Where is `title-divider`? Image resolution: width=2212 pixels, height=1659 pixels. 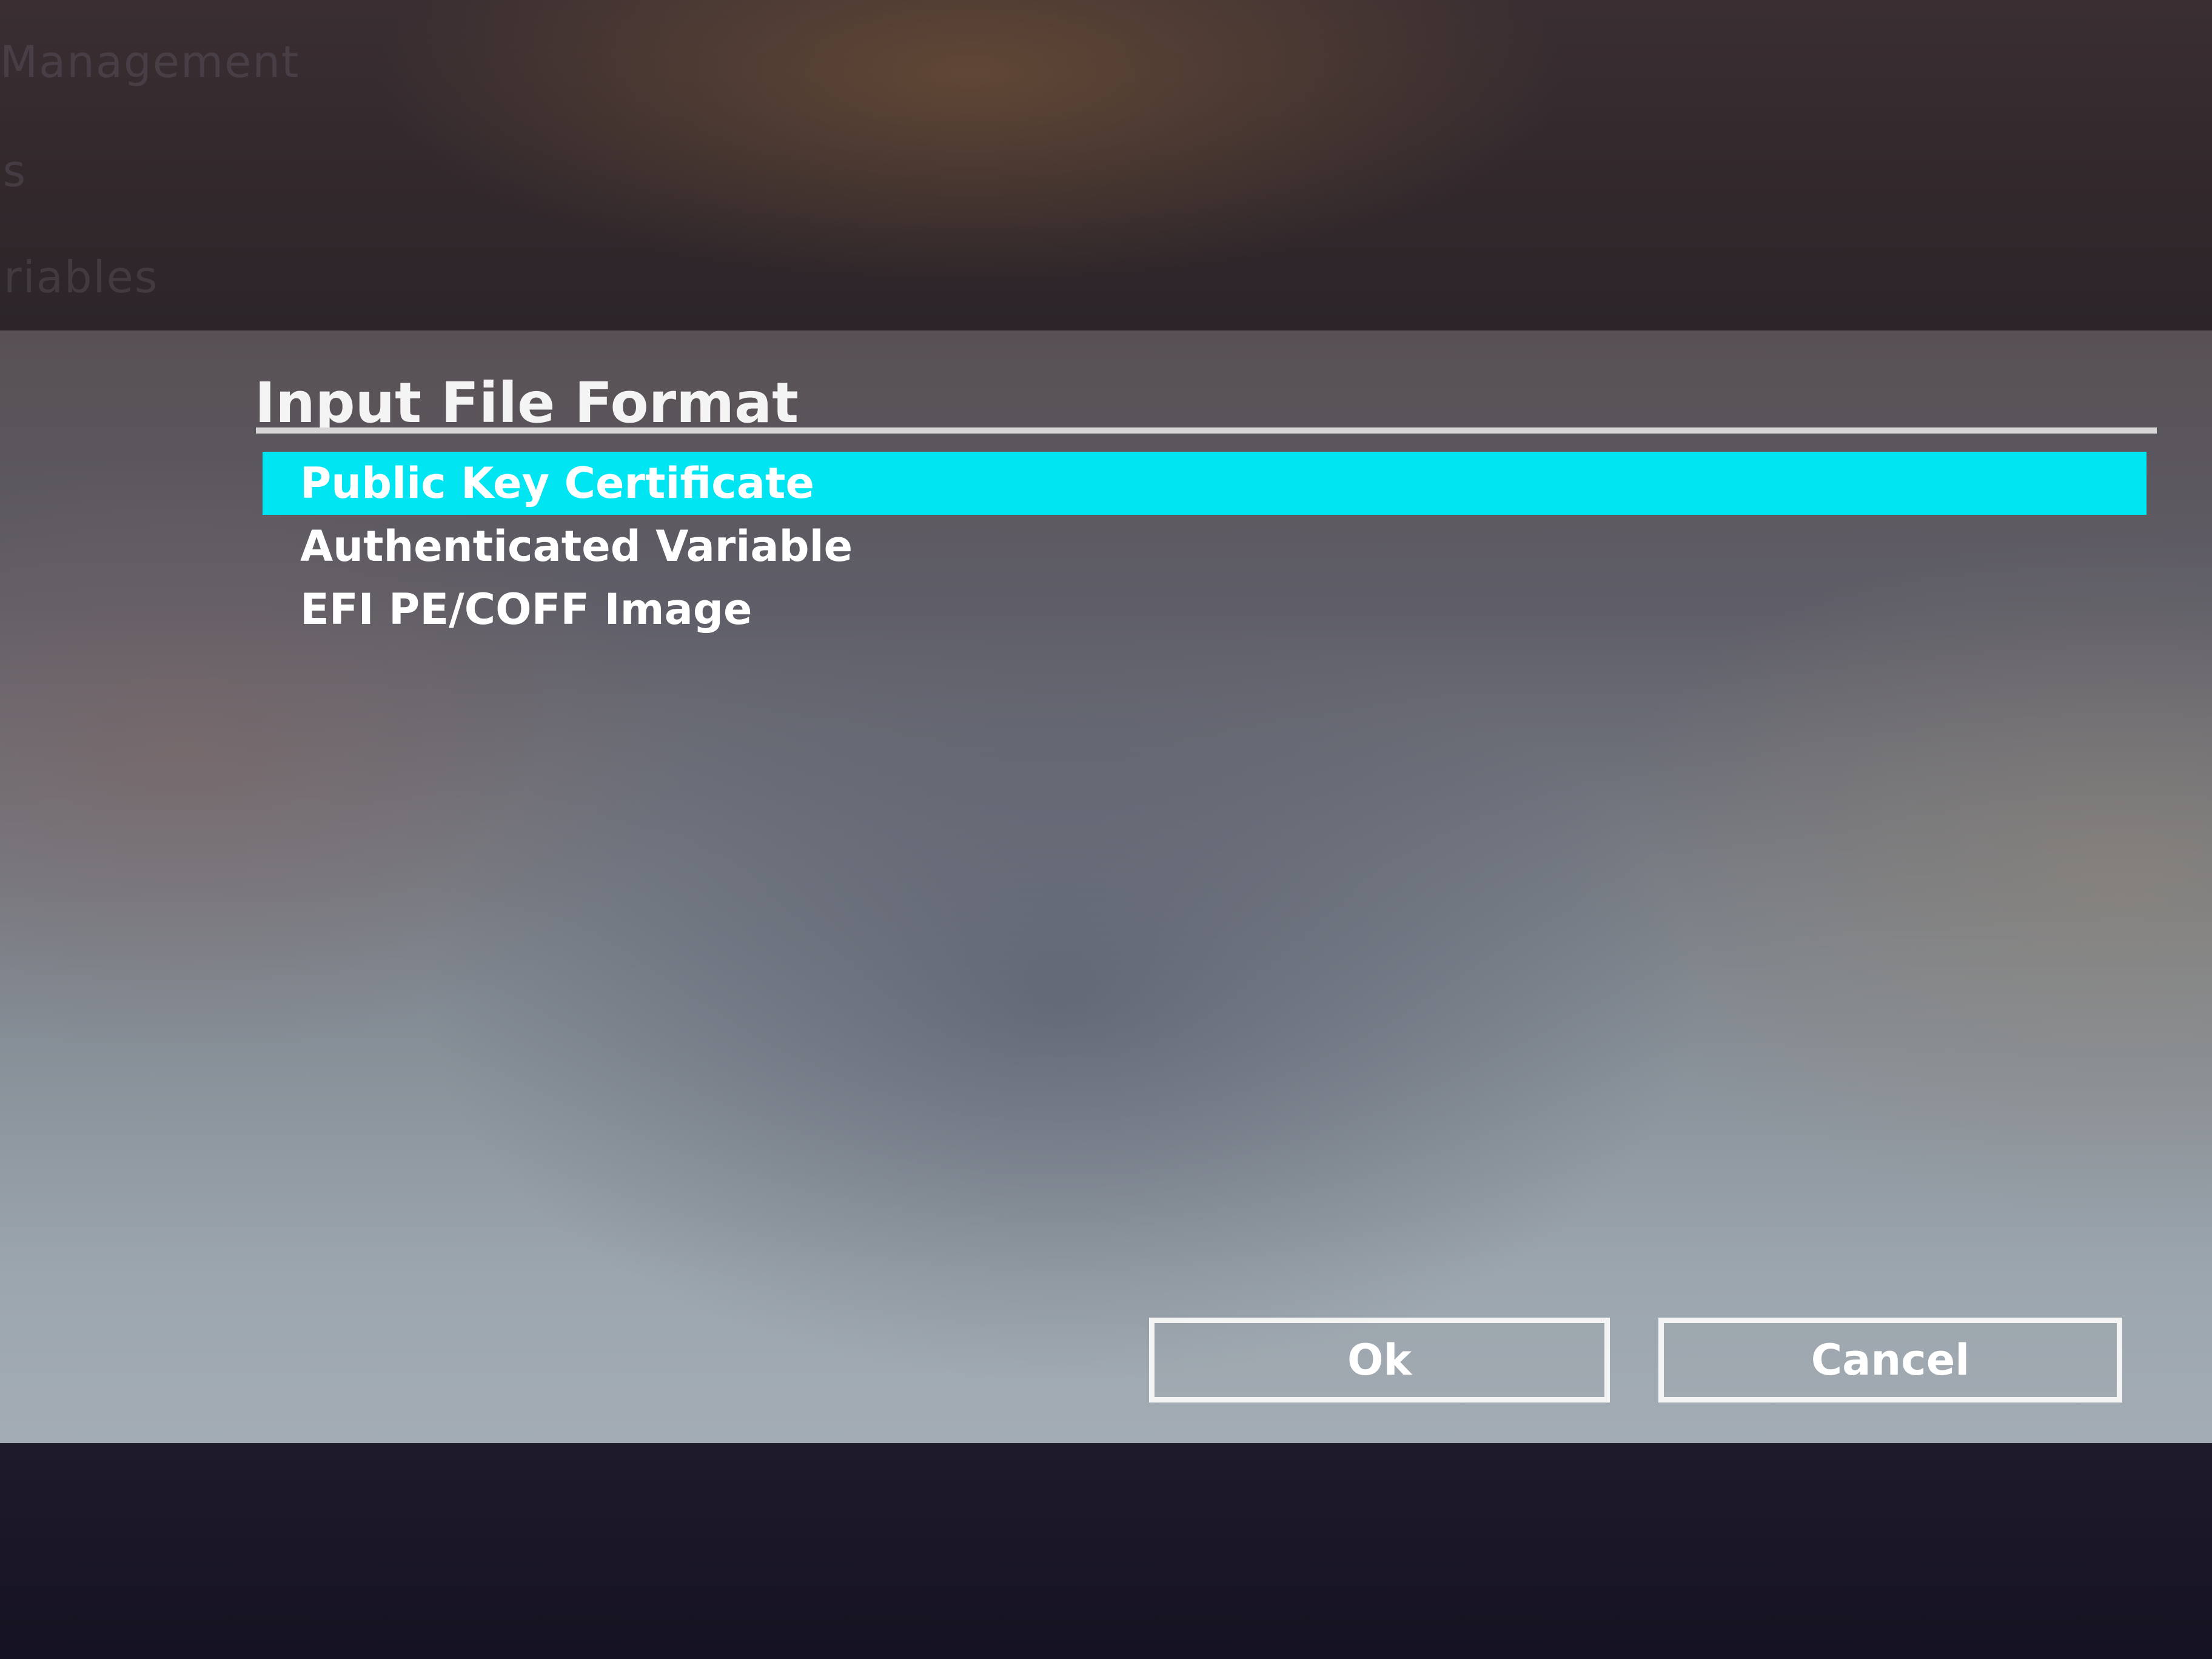 title-divider is located at coordinates (1206, 430).